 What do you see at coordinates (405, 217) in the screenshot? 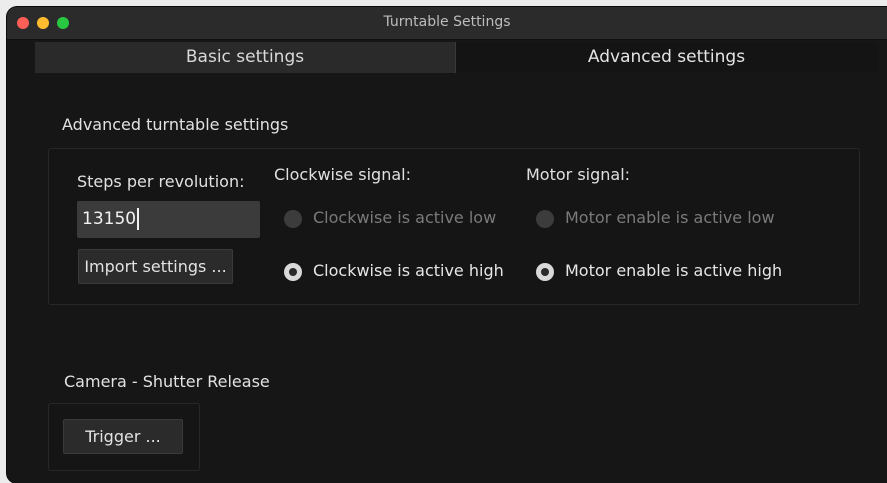
I see `radio-label: Clockwise is active low` at bounding box center [405, 217].